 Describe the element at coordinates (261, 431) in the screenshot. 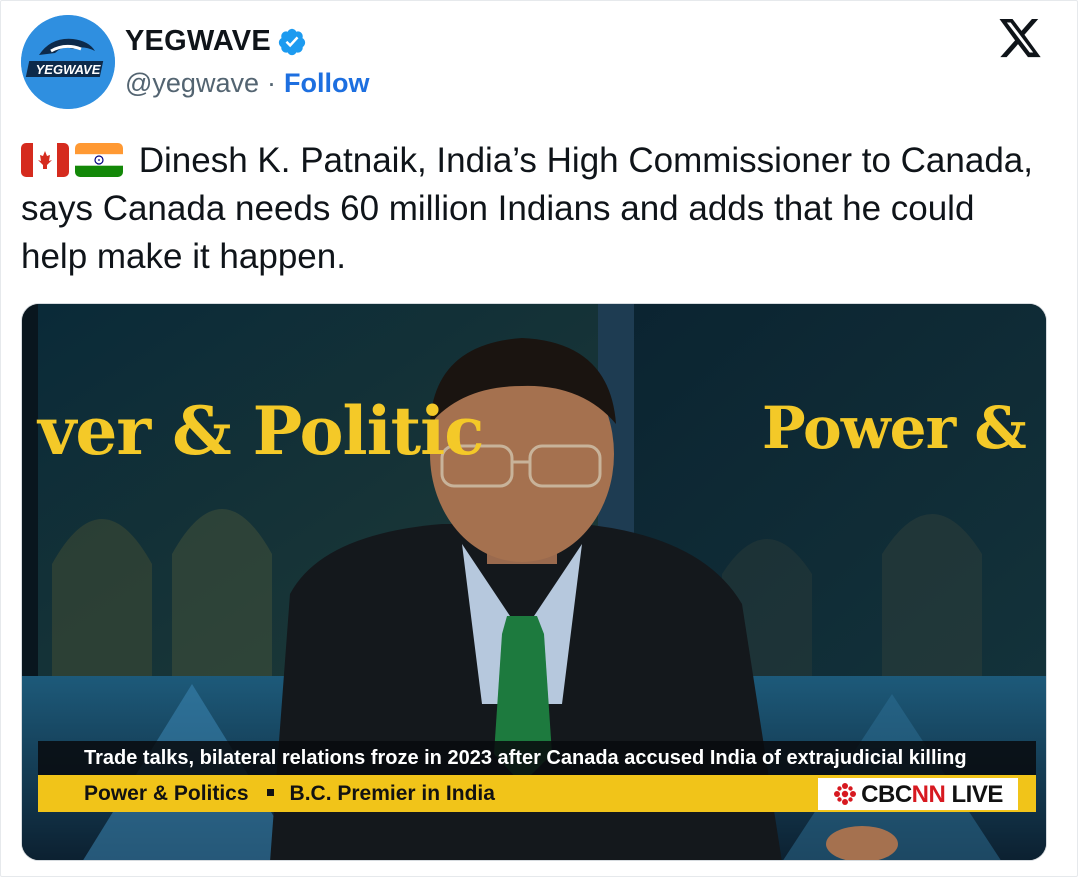

I see `show-title-left: ver & Politic` at that location.